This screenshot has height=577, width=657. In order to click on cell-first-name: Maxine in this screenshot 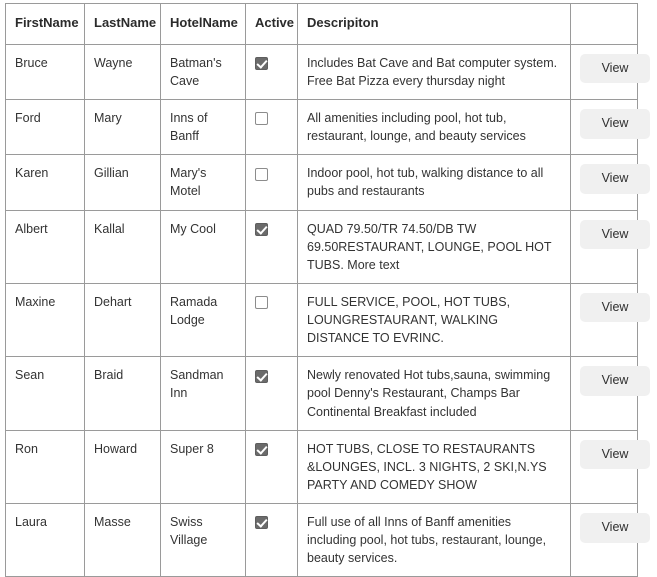, I will do `click(45, 320)`.